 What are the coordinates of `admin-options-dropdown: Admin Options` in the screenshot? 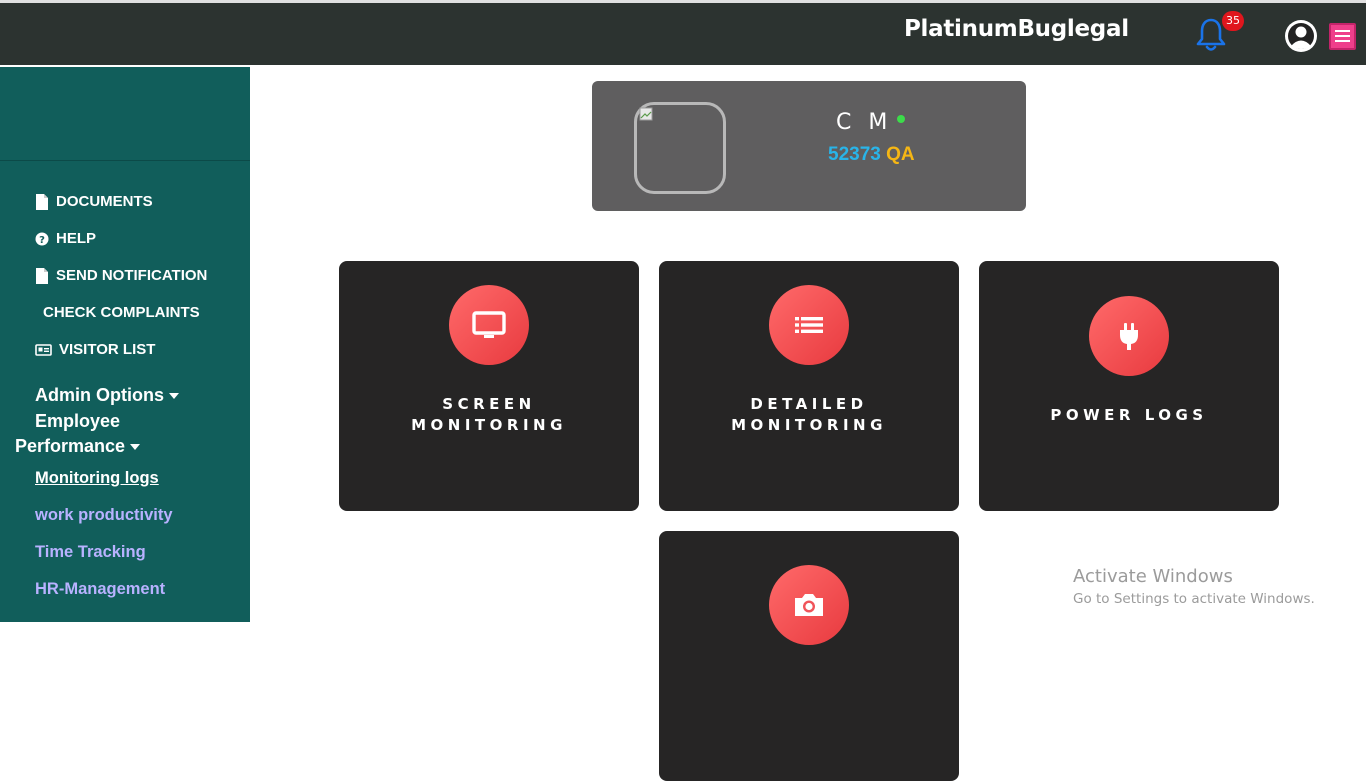 It's located at (107, 395).